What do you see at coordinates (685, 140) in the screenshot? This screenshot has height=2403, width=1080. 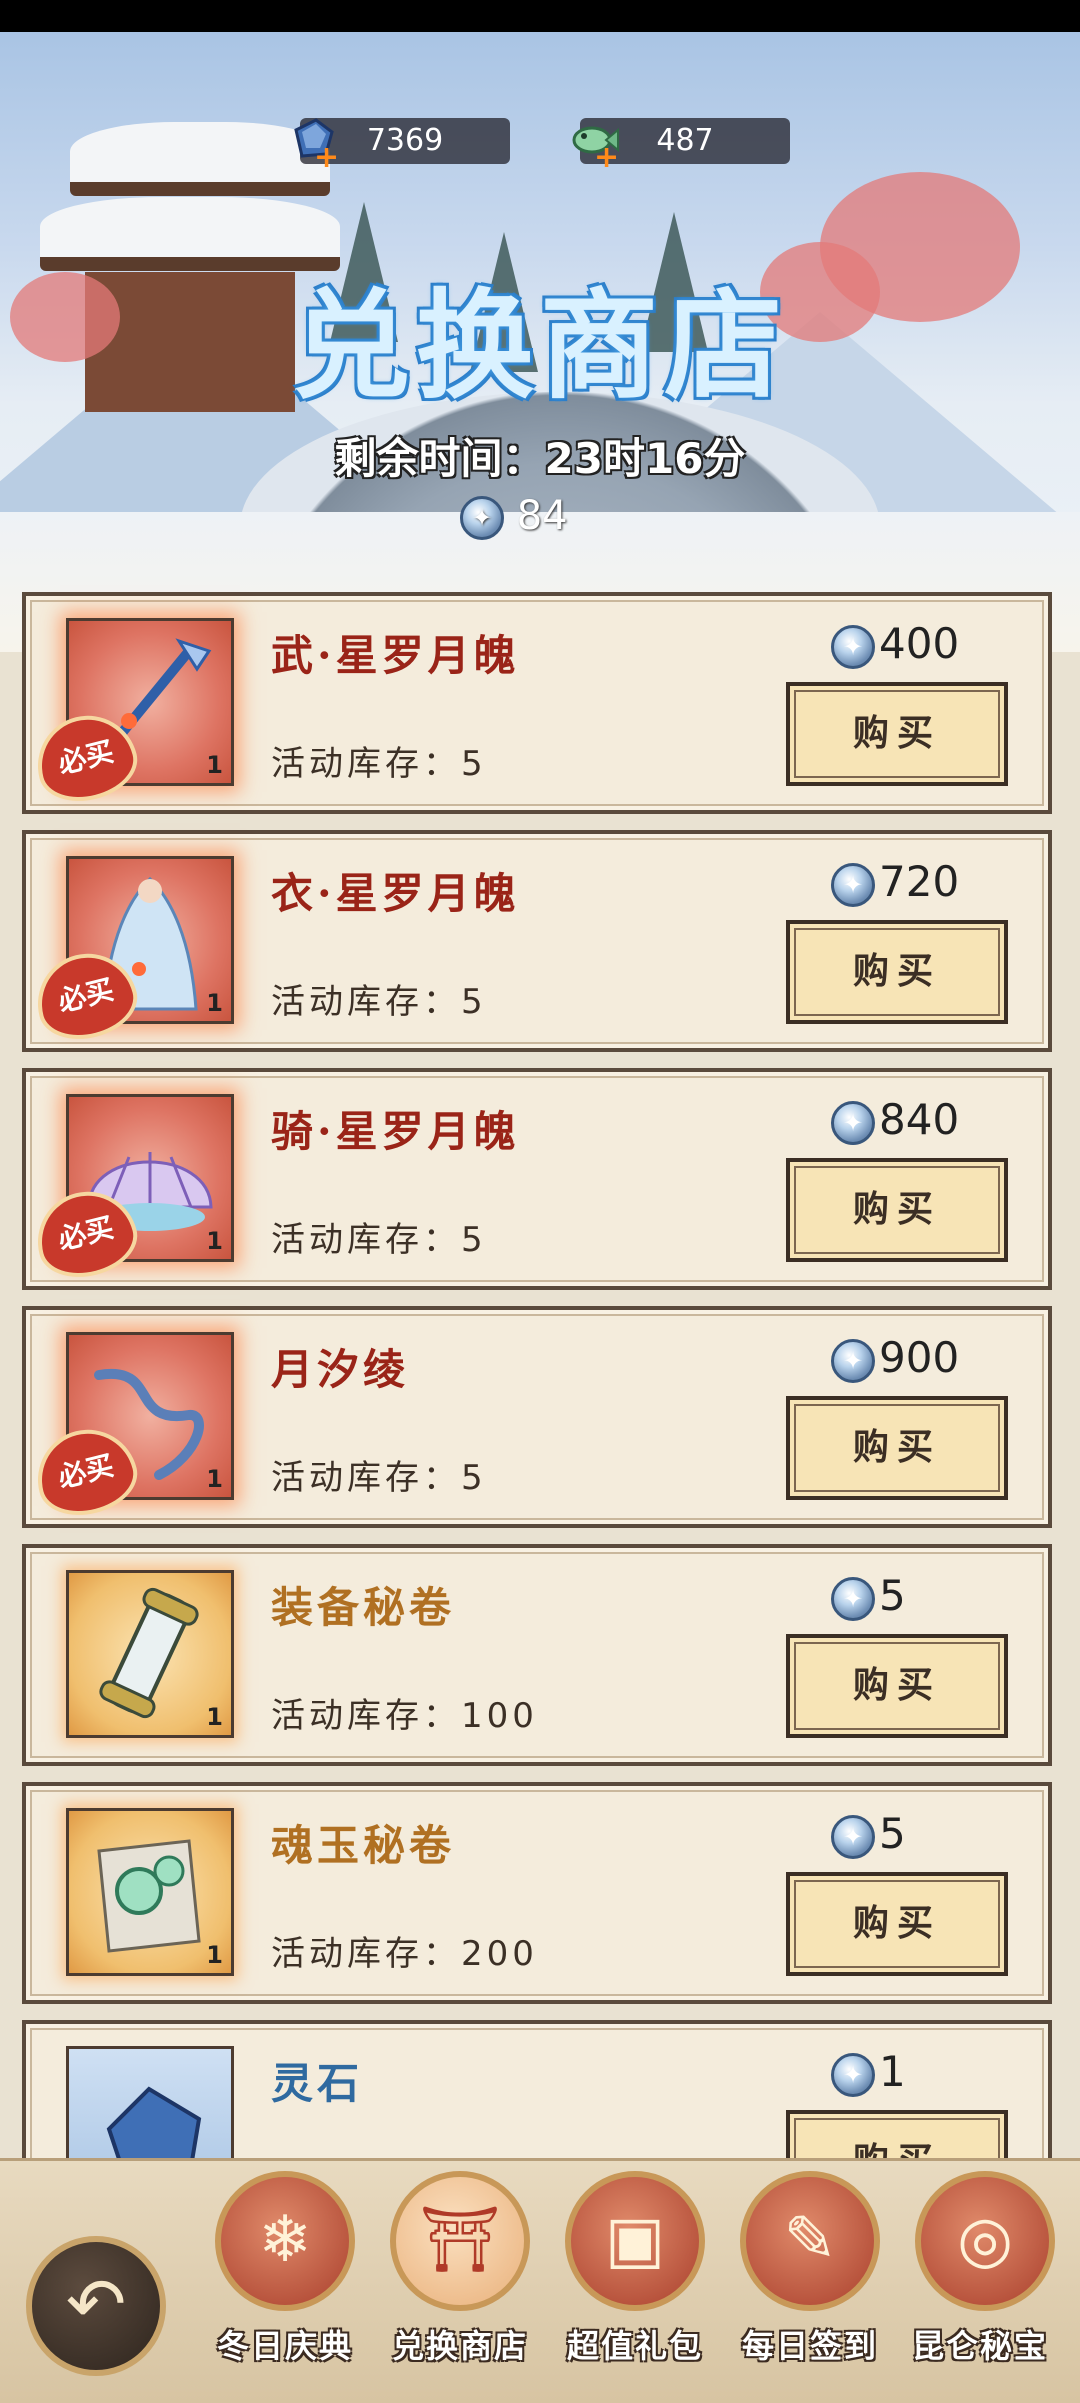 I see `jade-amount: 487` at bounding box center [685, 140].